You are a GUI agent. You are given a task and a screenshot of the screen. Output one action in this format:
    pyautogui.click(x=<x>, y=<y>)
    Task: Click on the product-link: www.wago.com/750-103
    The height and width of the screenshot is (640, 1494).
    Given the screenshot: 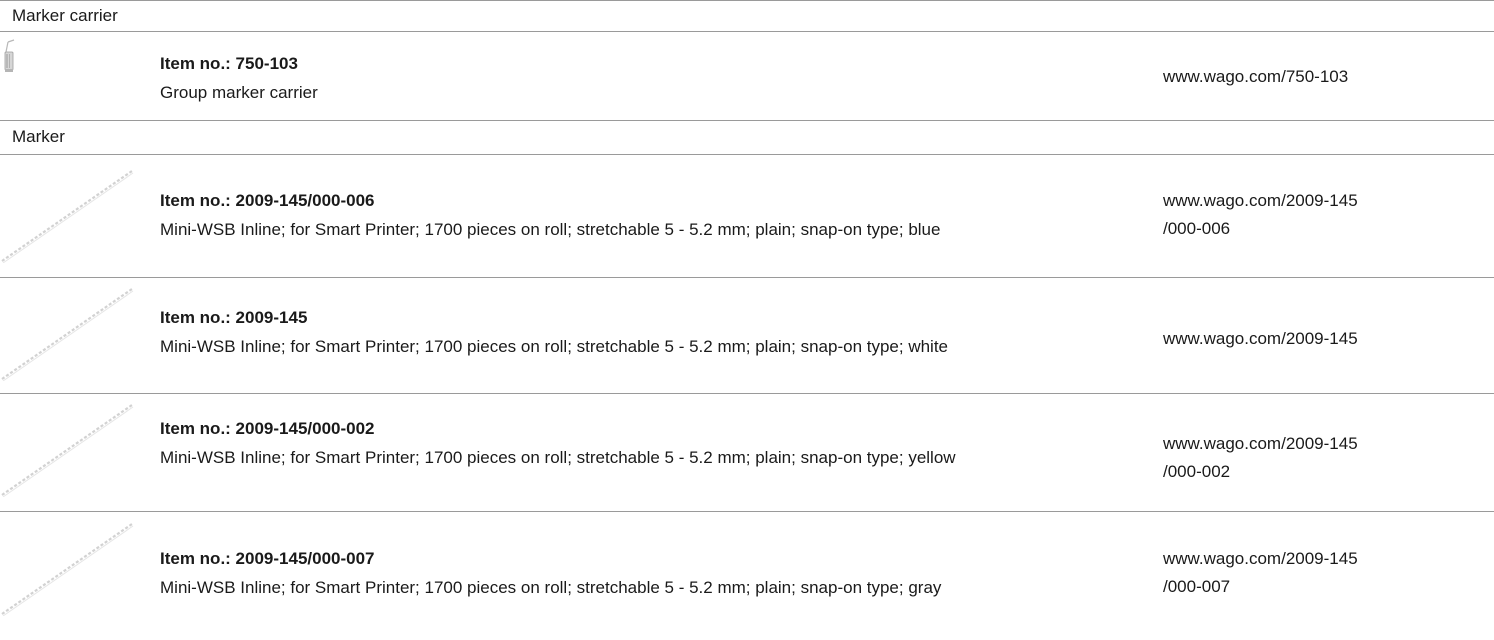 What is the action you would take?
    pyautogui.click(x=1323, y=77)
    